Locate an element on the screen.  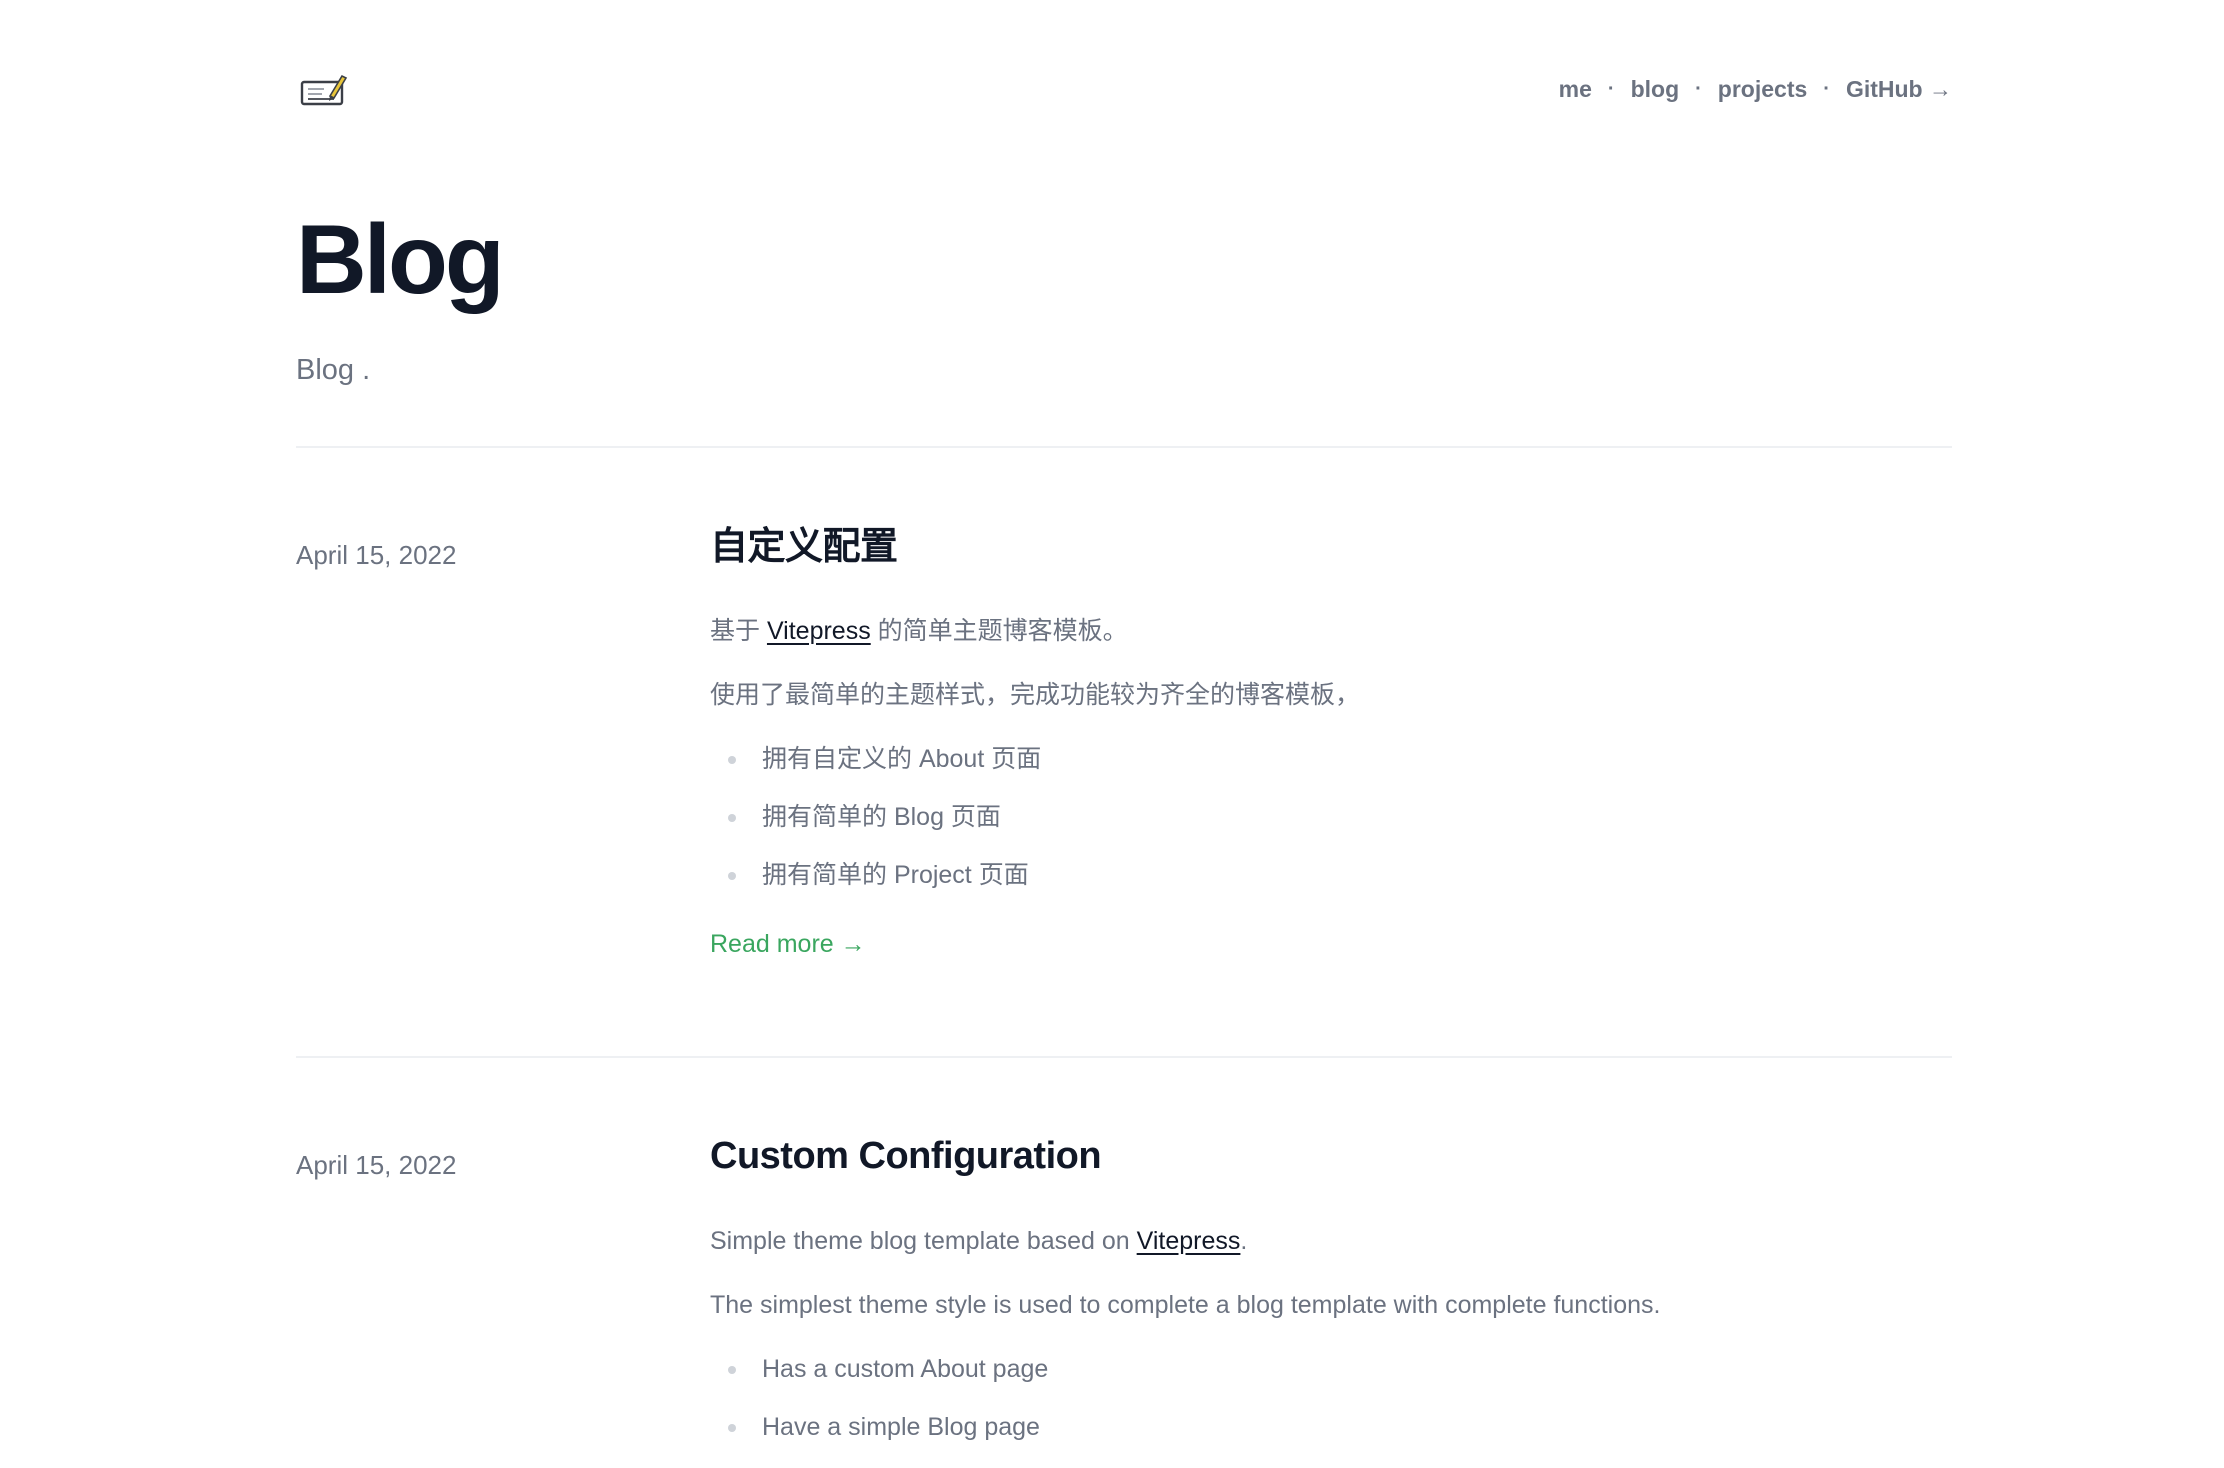
nav-item-me: me is located at coordinates (1575, 89).